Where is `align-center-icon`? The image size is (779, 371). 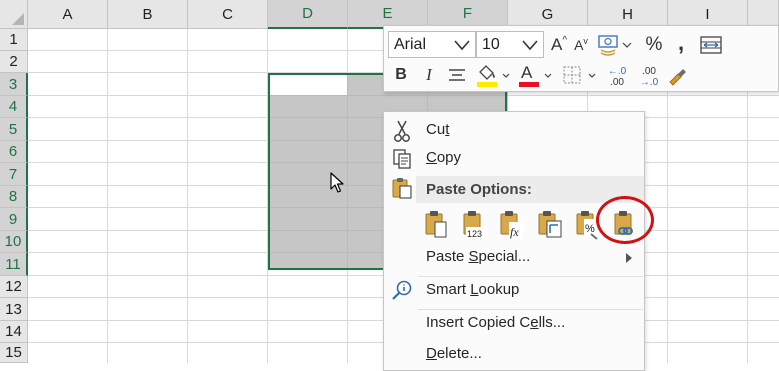 align-center-icon is located at coordinates (457, 75).